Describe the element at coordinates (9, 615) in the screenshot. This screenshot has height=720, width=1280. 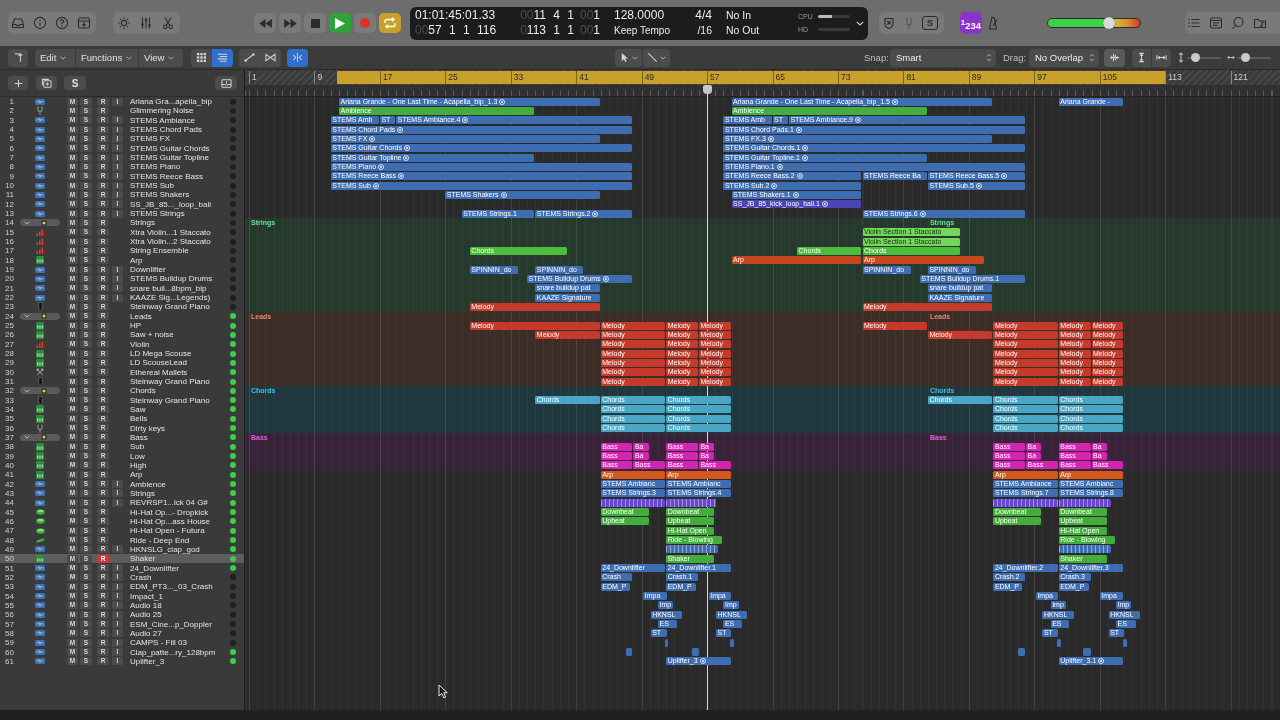
I see `track-number: 56` at that location.